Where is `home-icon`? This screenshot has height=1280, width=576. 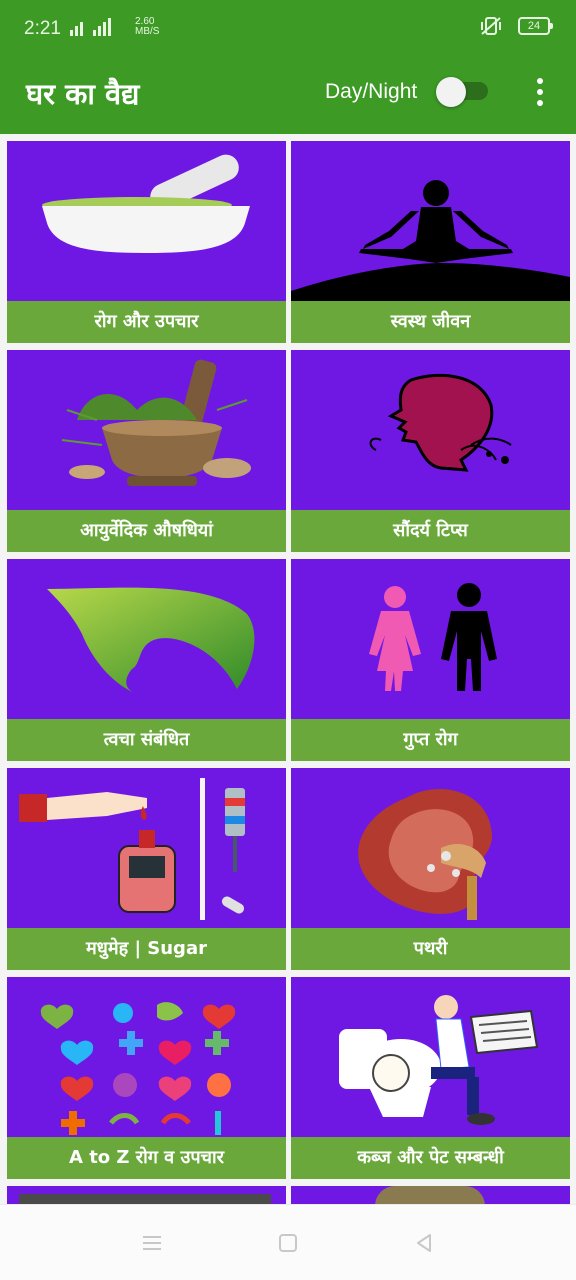
home-icon is located at coordinates (288, 1243).